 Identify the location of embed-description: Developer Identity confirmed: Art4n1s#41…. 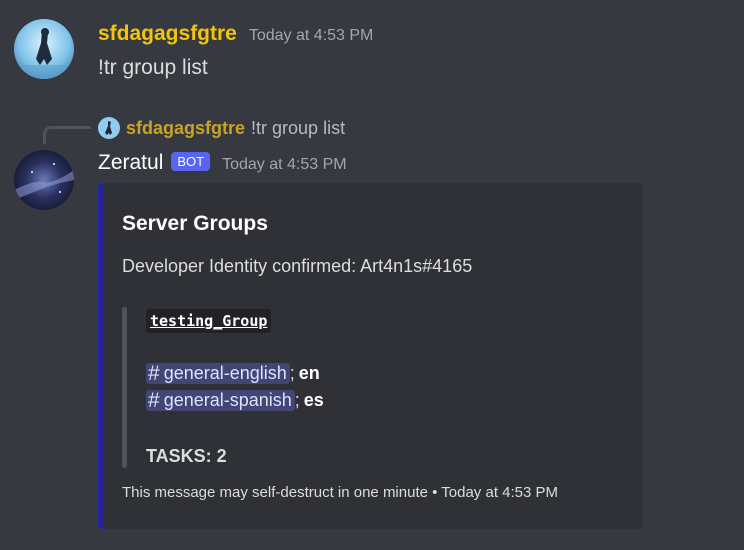
(297, 266).